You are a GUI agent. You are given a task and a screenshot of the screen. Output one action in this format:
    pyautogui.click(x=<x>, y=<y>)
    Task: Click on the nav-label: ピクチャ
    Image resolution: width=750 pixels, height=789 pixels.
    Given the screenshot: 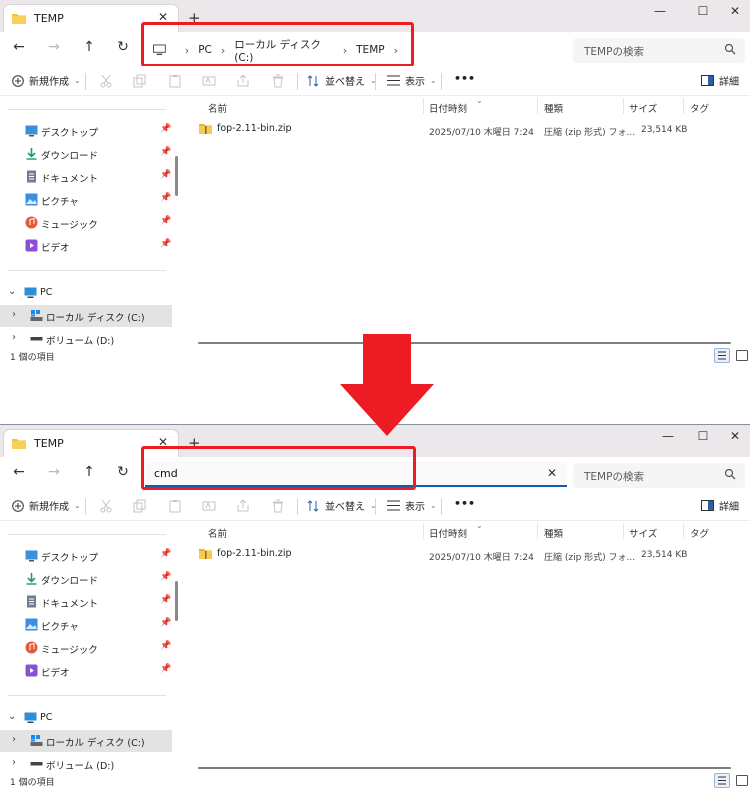 What is the action you would take?
    pyautogui.click(x=60, y=627)
    